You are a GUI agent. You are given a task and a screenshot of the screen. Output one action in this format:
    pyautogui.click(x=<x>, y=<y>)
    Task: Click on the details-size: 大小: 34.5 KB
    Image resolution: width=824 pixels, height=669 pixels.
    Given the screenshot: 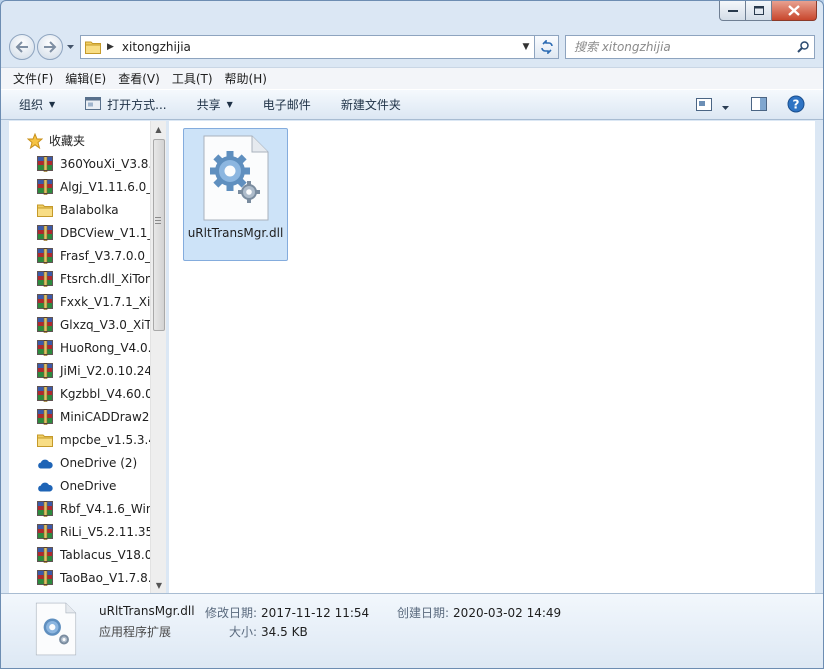 What is the action you would take?
    pyautogui.click(x=268, y=631)
    